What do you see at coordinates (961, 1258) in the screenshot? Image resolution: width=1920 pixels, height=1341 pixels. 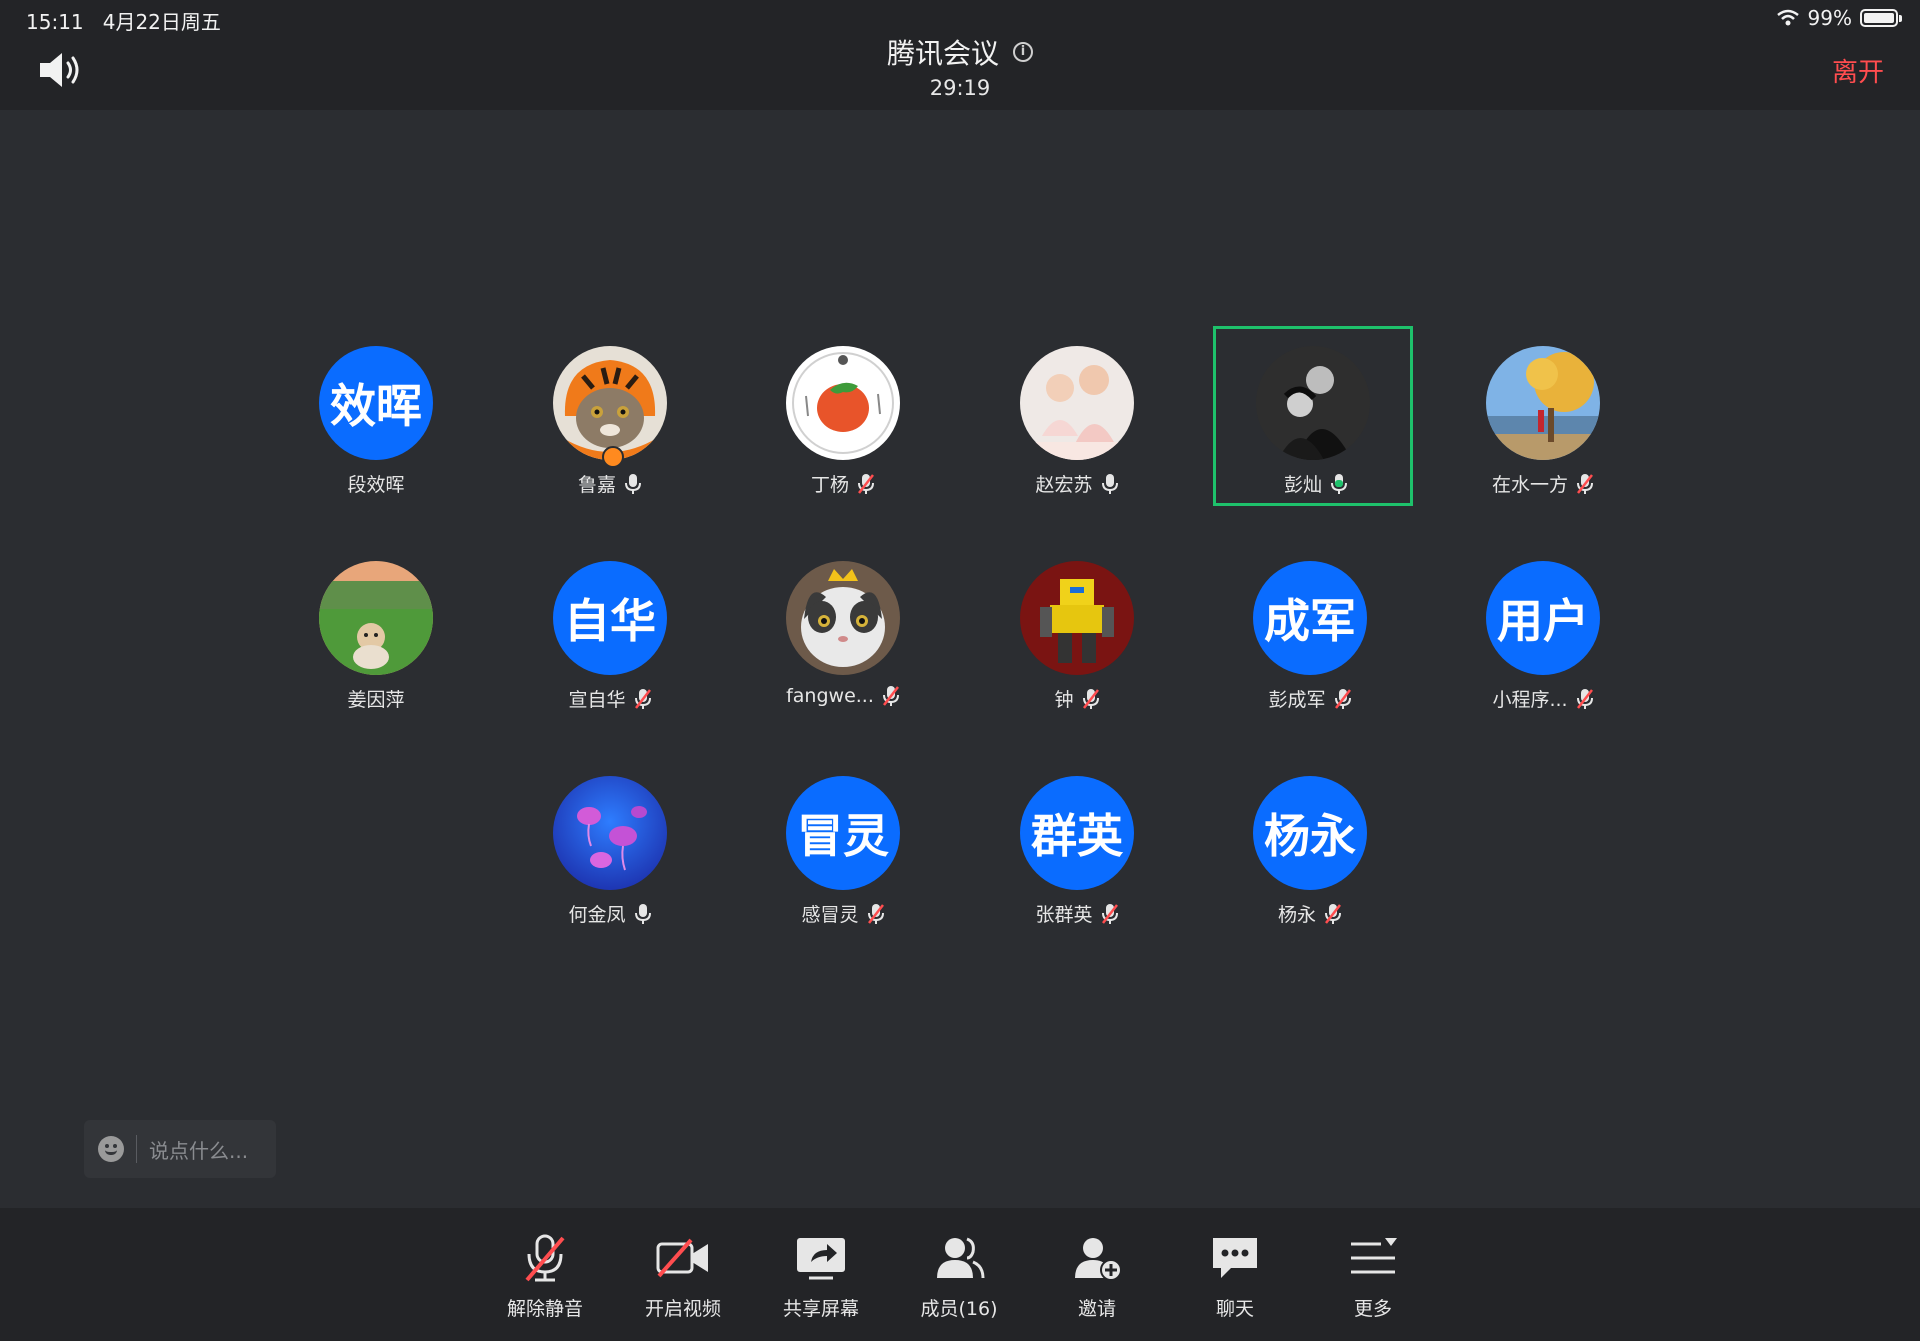 I see `members-icon` at bounding box center [961, 1258].